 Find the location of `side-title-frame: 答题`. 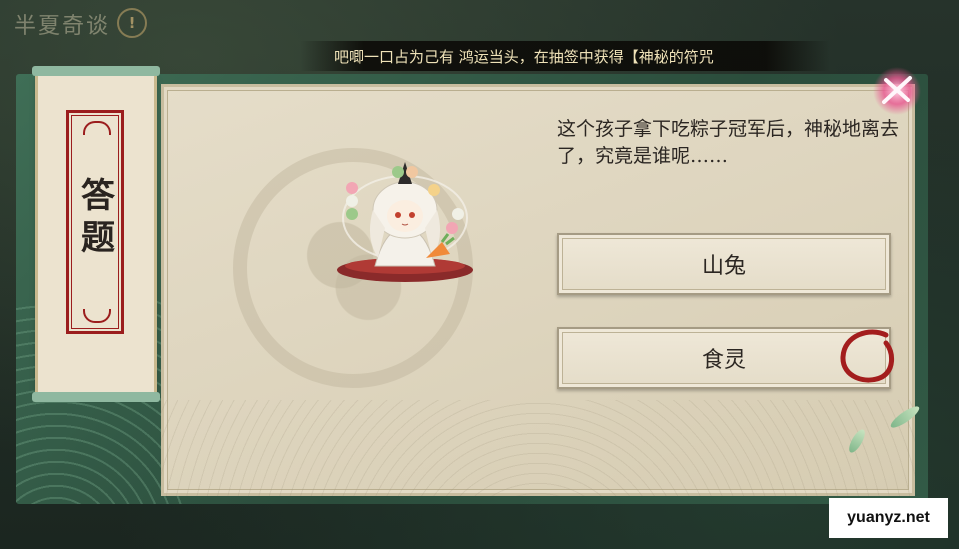

side-title-frame: 答题 is located at coordinates (95, 222).